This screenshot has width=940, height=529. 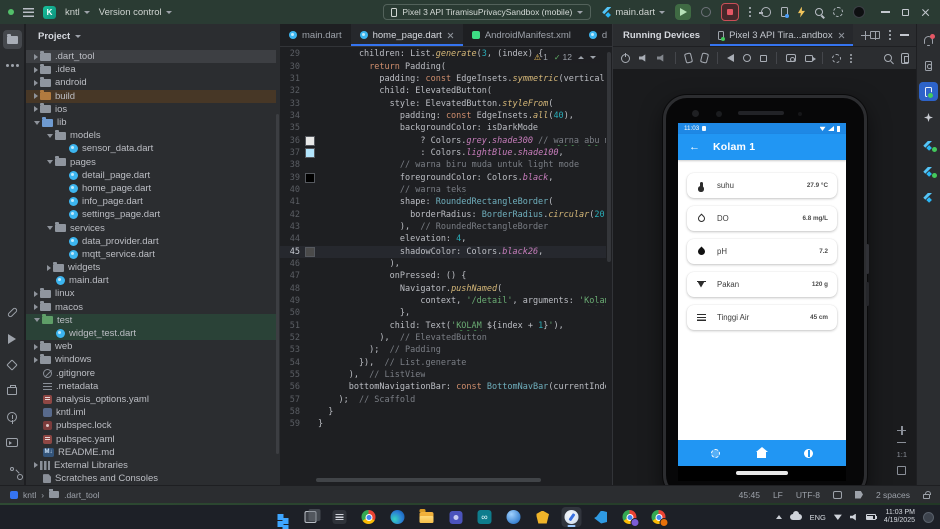 What do you see at coordinates (871, 517) in the screenshot?
I see `battery-tray-icon` at bounding box center [871, 517].